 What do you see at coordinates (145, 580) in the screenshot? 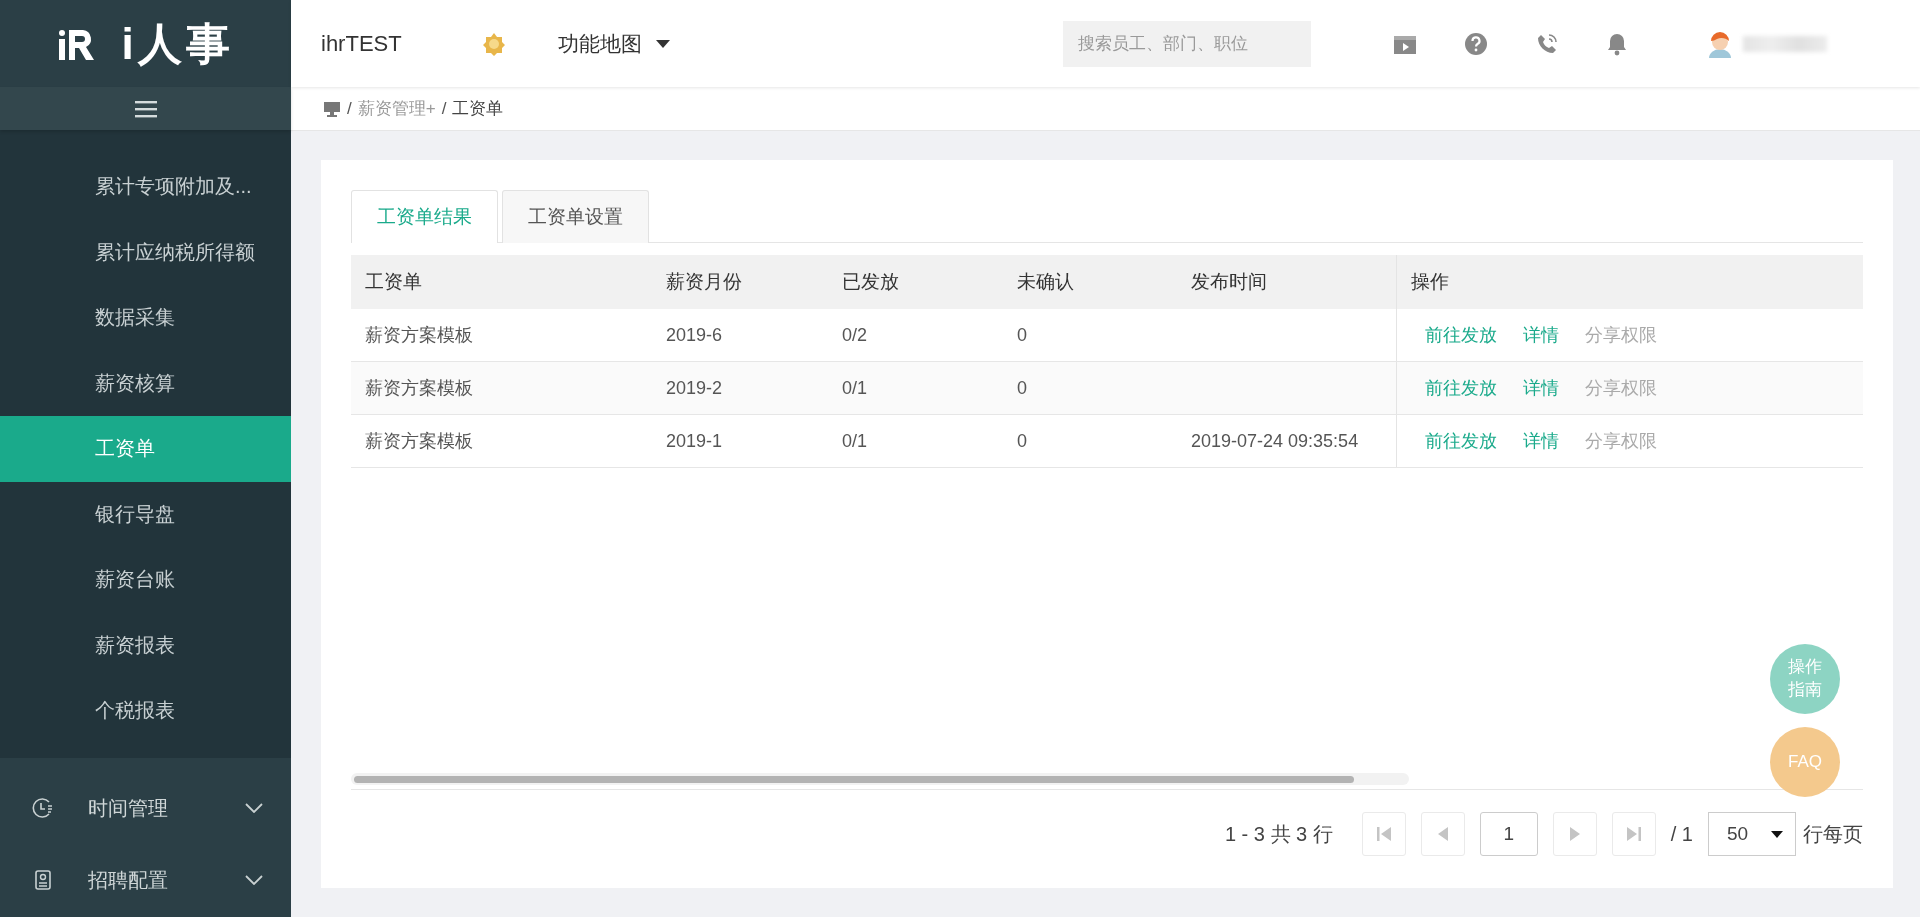
I see `sidebar-item: 薪资台账` at bounding box center [145, 580].